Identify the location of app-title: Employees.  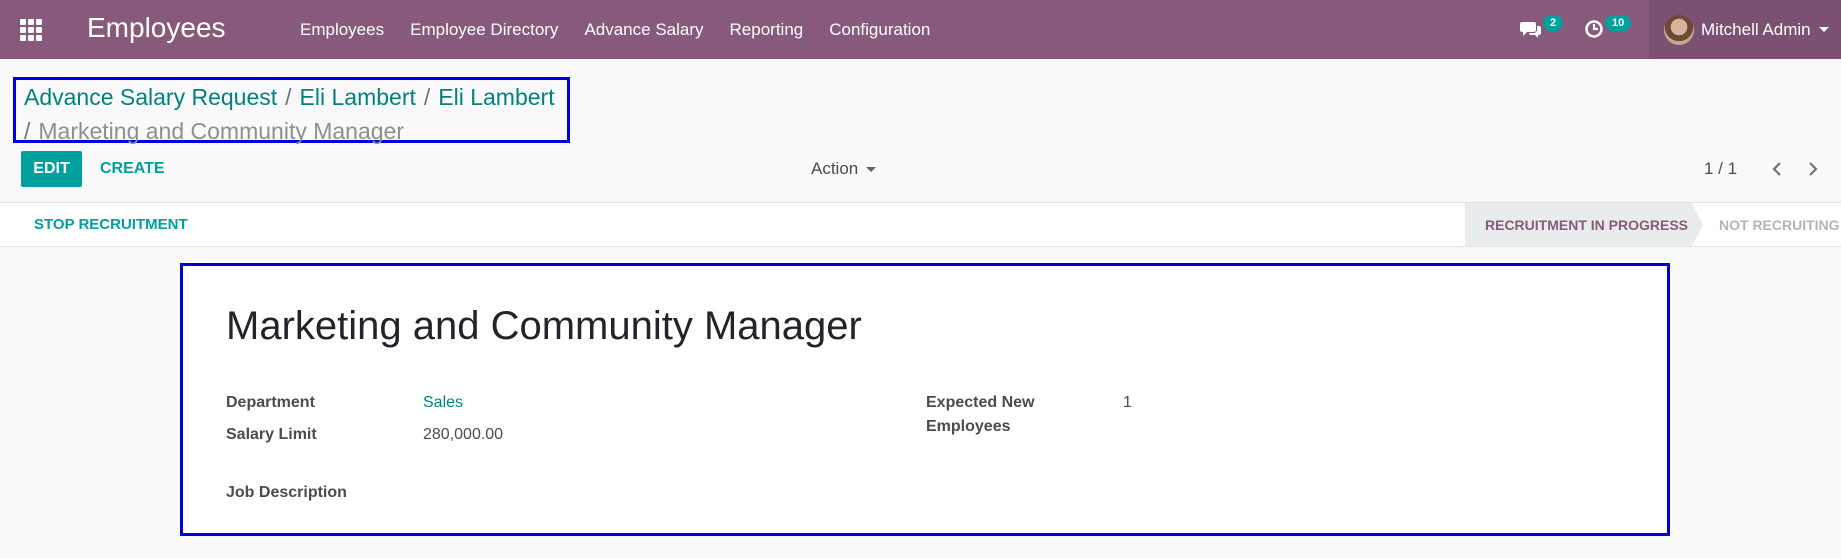
(156, 27).